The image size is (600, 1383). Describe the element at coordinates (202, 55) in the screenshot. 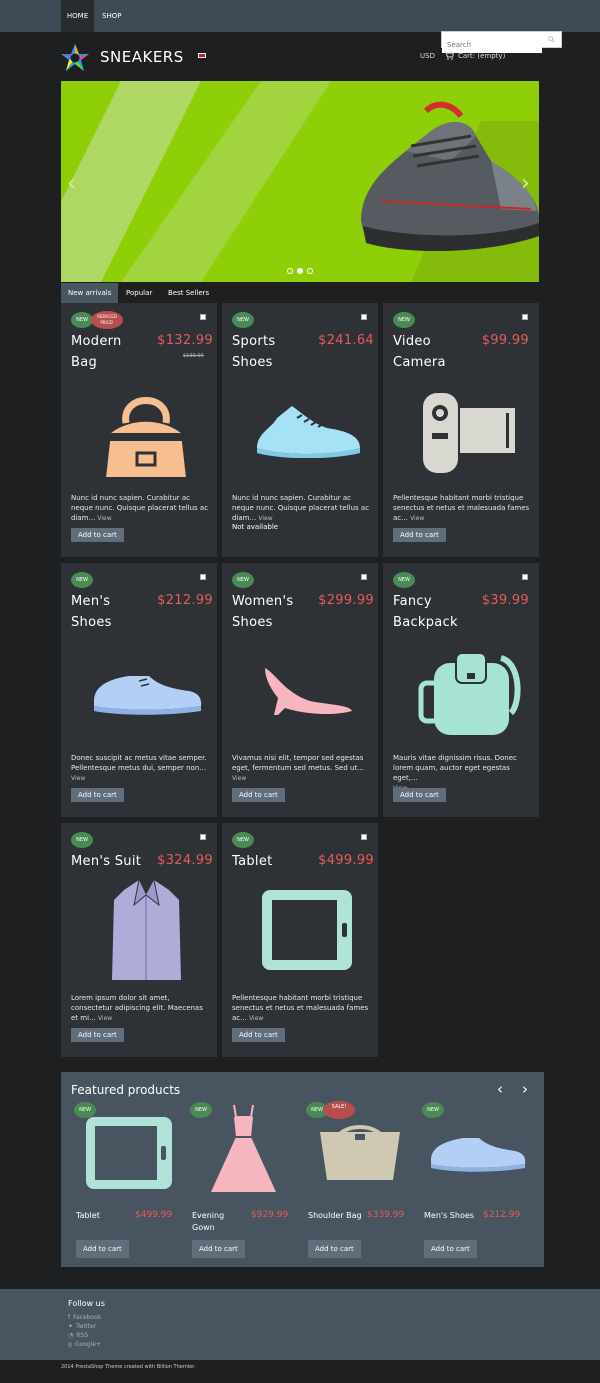

I see `language-flag-icon` at that location.